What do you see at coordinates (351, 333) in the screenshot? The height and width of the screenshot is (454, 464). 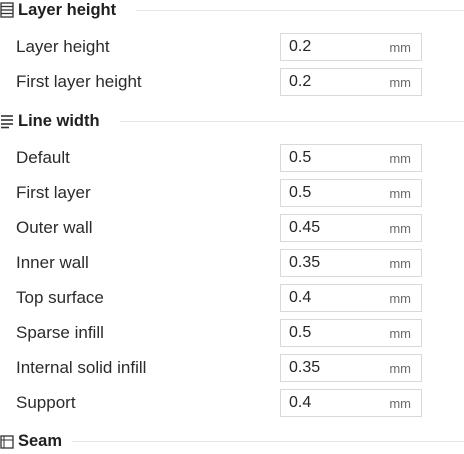 I see `sparse-infill-line-width-input: 0.5 mm` at bounding box center [351, 333].